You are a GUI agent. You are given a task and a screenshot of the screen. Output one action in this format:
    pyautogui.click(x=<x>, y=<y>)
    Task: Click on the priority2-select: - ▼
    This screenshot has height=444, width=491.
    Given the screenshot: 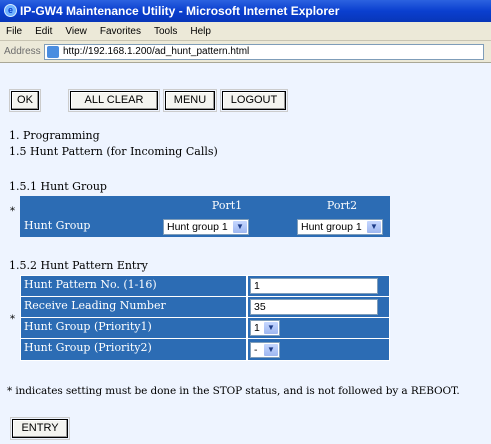 What is the action you would take?
    pyautogui.click(x=265, y=350)
    